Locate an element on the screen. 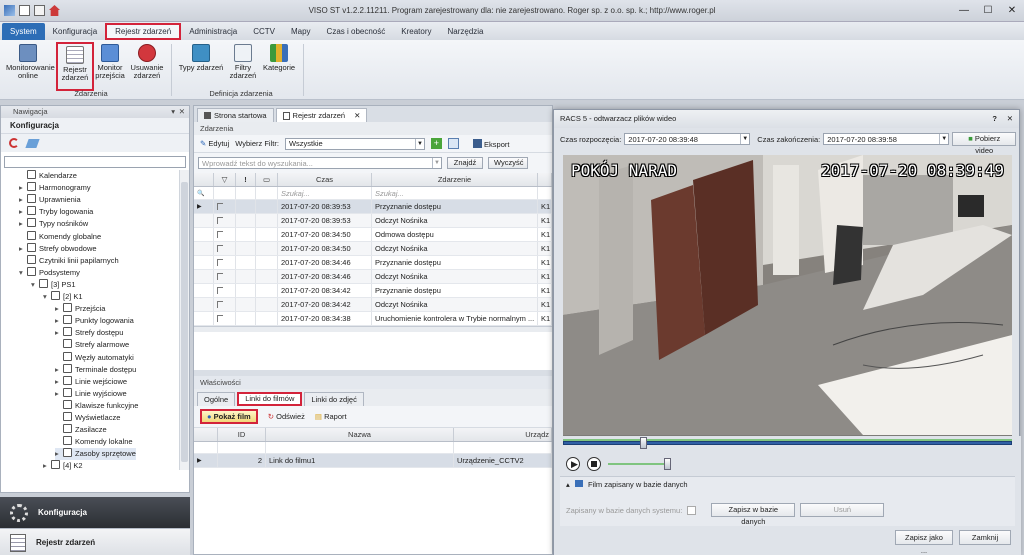  tree-item: ▸ Linie wyjściowe is located at coordinates (91, 393).